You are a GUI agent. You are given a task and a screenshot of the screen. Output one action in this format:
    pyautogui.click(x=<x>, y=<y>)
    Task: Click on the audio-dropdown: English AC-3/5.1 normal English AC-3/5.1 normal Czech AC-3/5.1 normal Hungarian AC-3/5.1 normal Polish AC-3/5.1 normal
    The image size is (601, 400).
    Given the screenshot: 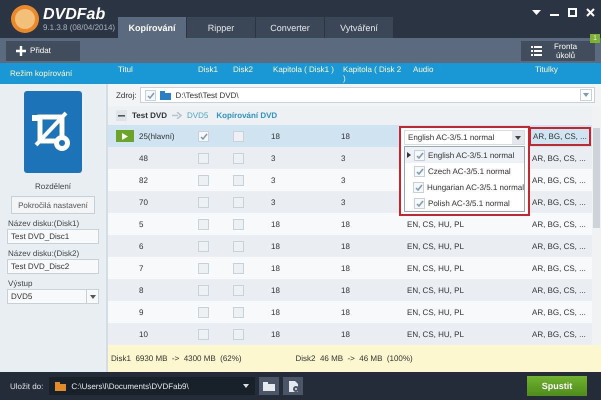 What is the action you would take?
    pyautogui.click(x=464, y=171)
    